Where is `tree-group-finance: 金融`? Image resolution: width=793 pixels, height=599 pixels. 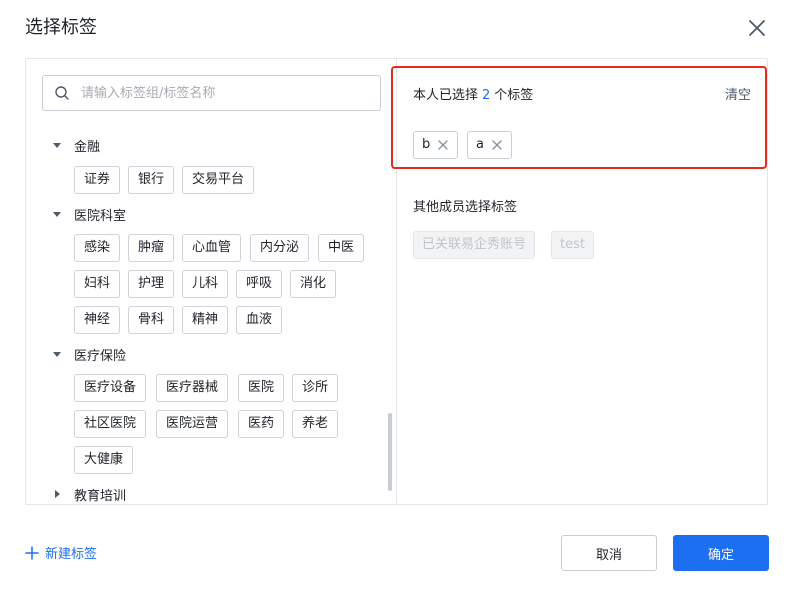 tree-group-finance: 金融 is located at coordinates (75, 145).